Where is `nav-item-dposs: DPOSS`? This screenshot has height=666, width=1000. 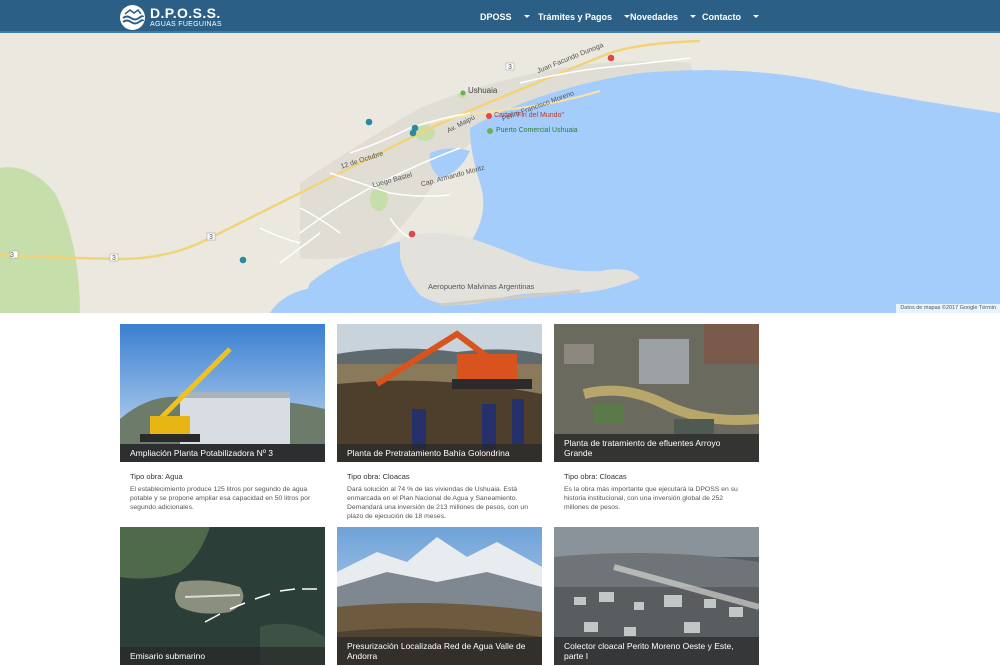
nav-item-dposs: DPOSS is located at coordinates (505, 16).